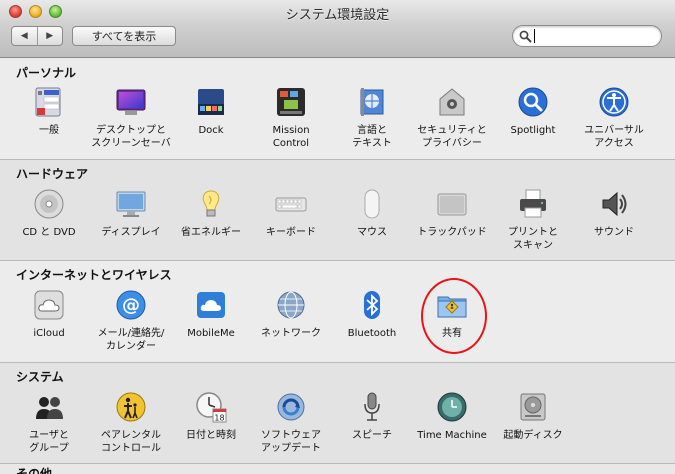 This screenshot has height=474, width=675. What do you see at coordinates (337, 29) in the screenshot?
I see `window-toolbar: システム環境設定 ◀ ▶ すべてを表示` at bounding box center [337, 29].